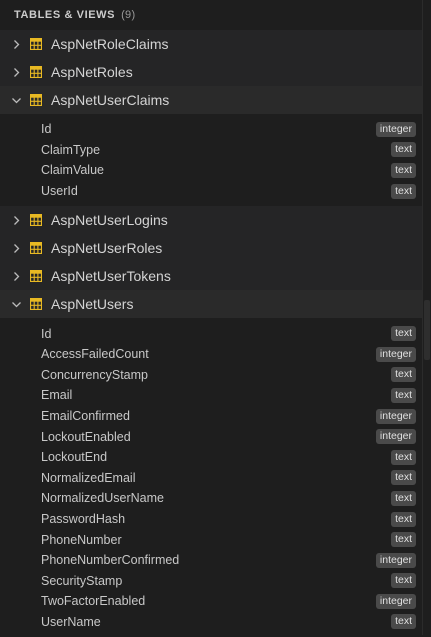  Describe the element at coordinates (93, 601) in the screenshot. I see `column-name: TwoFactorEnabled` at that location.